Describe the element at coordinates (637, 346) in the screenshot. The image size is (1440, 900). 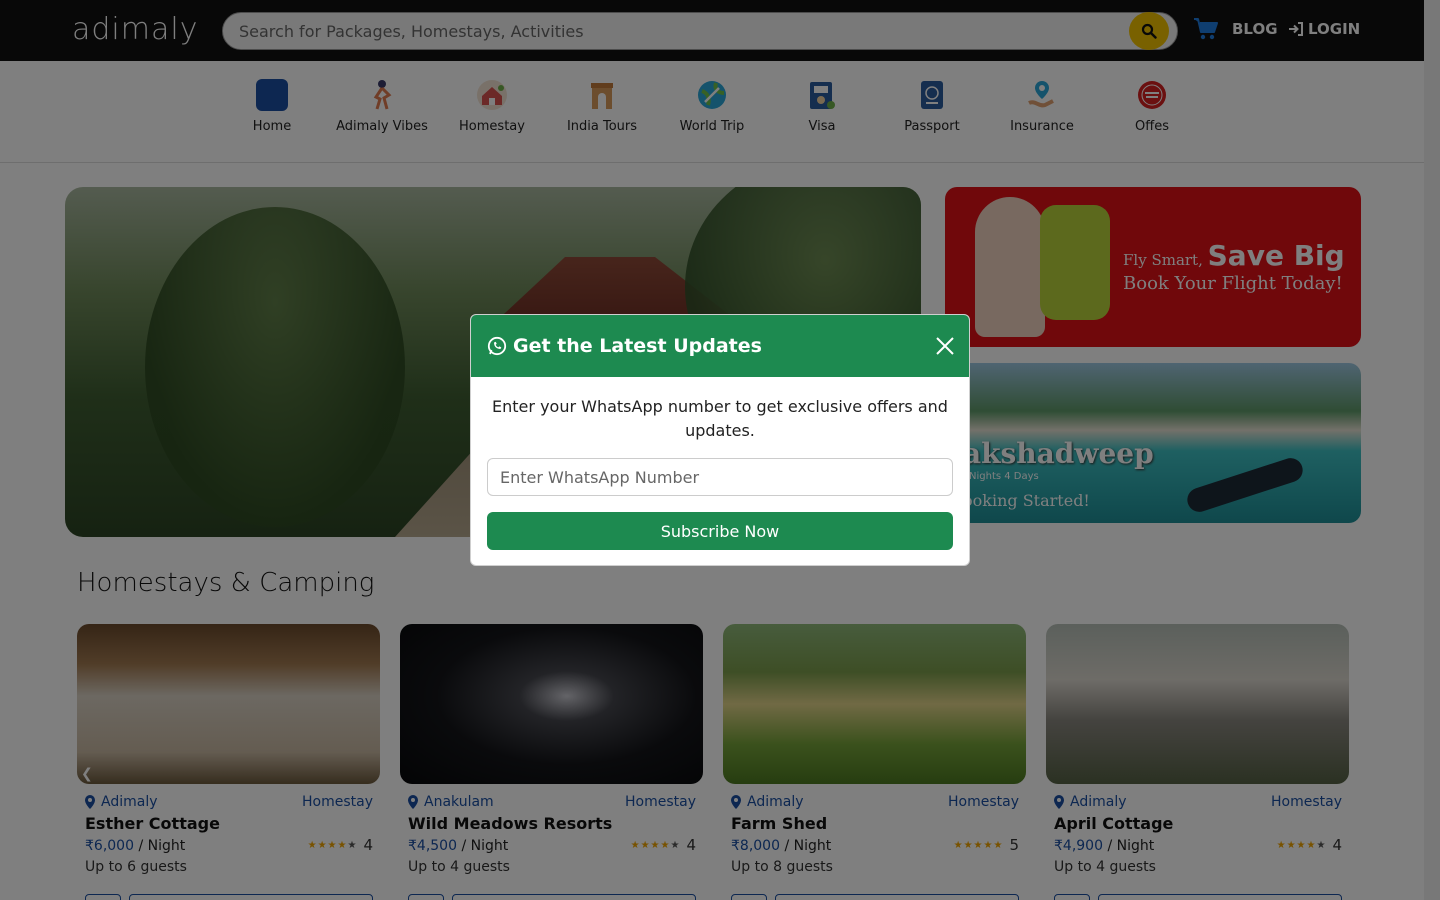
I see `modal-title: Get the Latest Updates` at that location.